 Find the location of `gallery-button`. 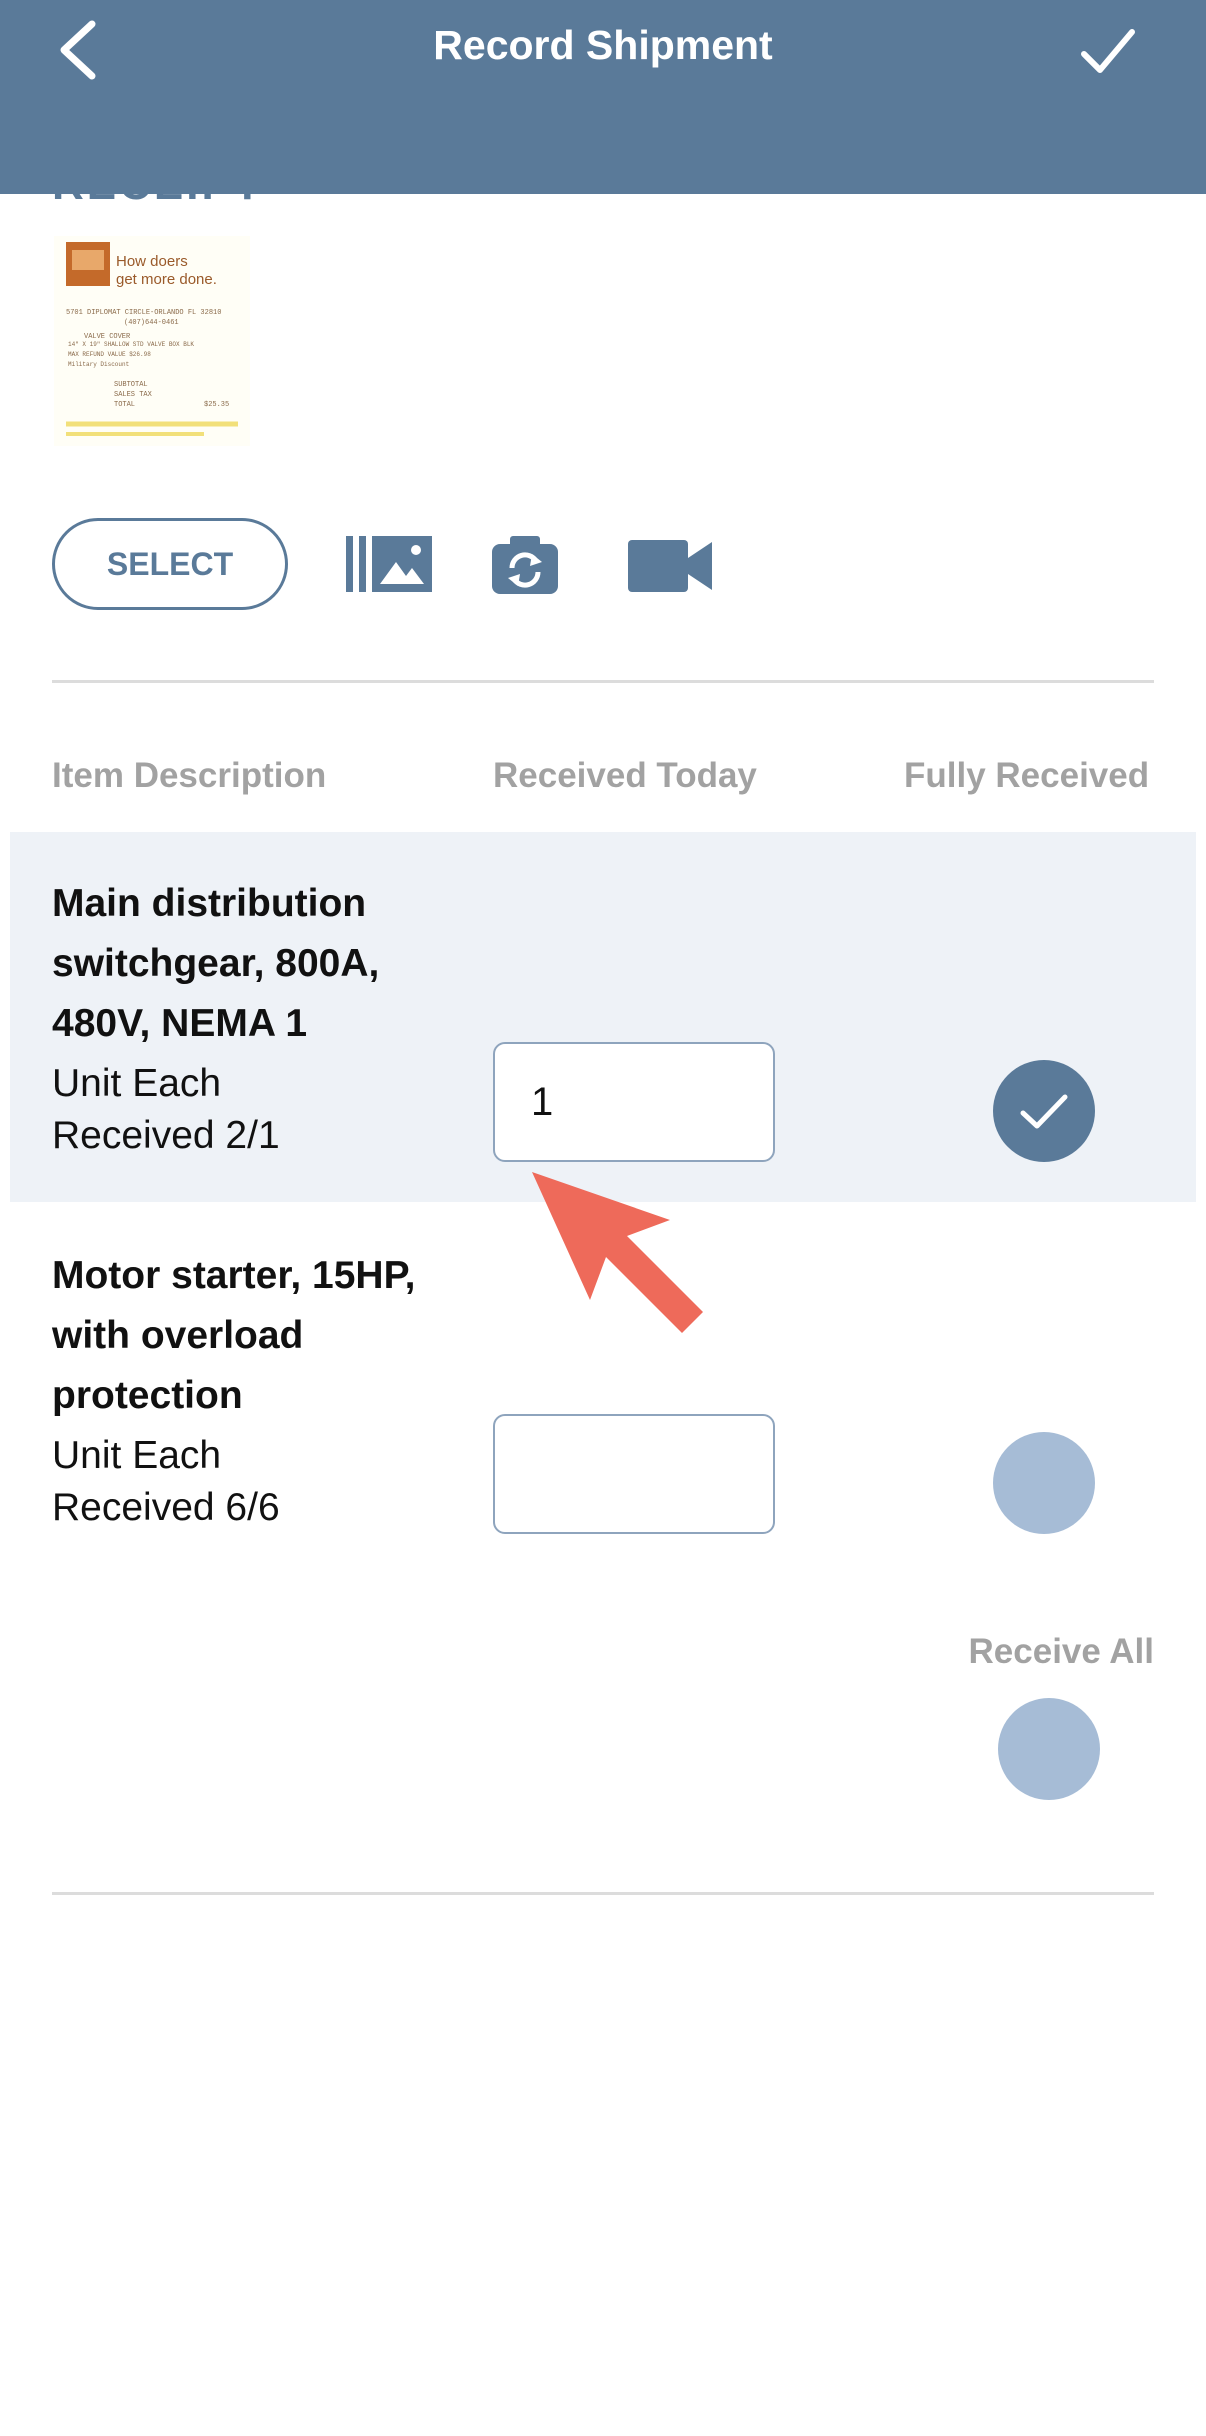

gallery-button is located at coordinates (389, 566).